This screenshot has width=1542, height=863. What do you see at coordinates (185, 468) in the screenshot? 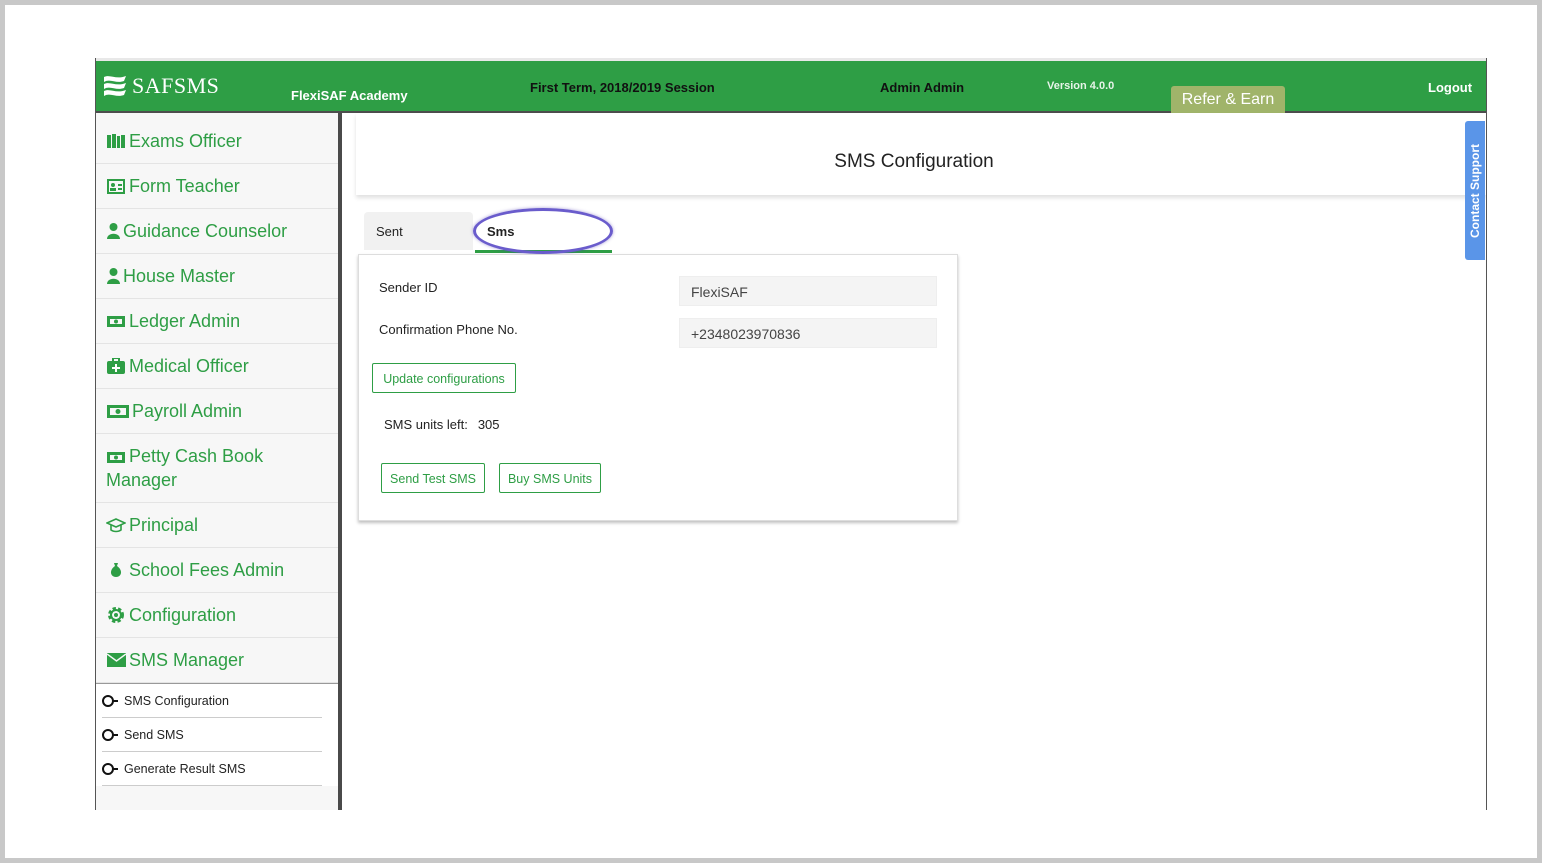
I see `sidebar-item-label: Petty Cash Book Manager` at bounding box center [185, 468].